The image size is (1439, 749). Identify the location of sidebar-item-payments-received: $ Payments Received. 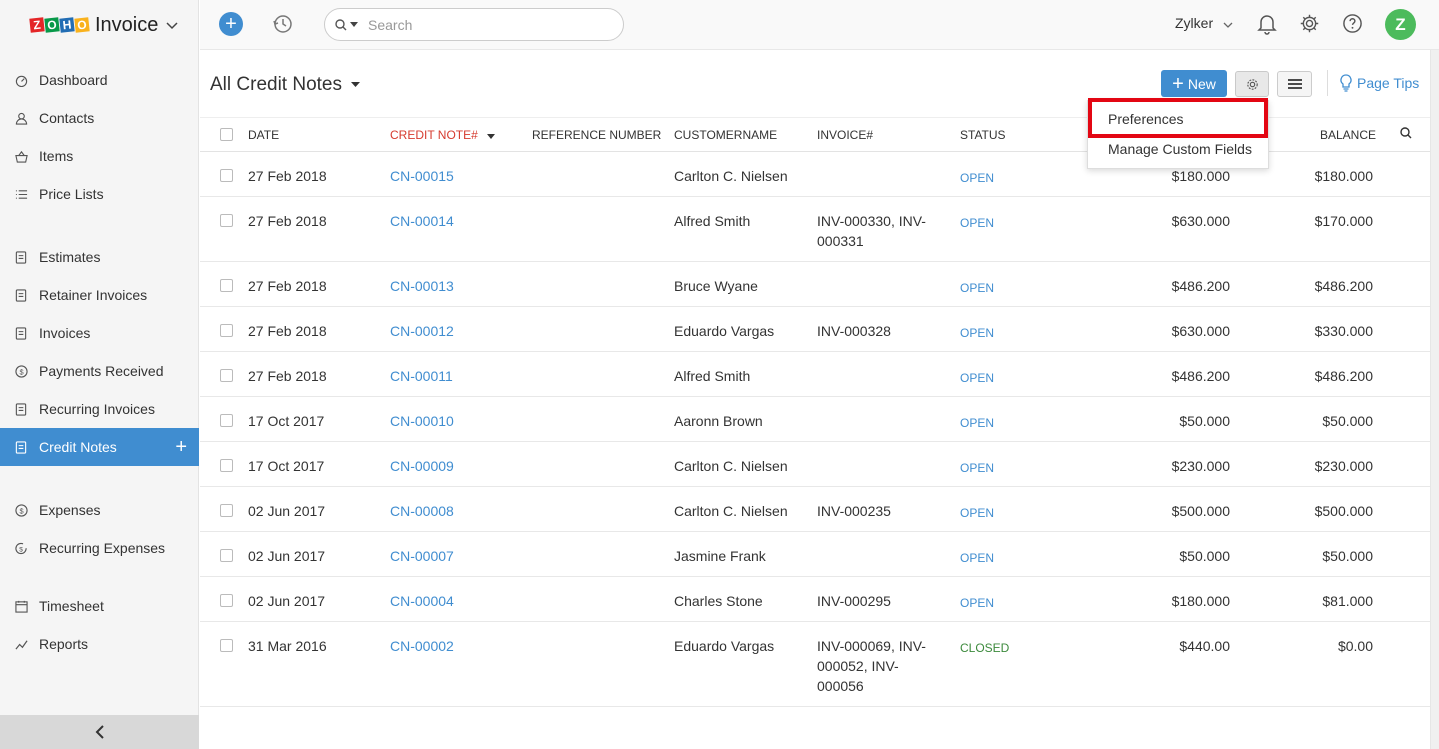
(99, 371).